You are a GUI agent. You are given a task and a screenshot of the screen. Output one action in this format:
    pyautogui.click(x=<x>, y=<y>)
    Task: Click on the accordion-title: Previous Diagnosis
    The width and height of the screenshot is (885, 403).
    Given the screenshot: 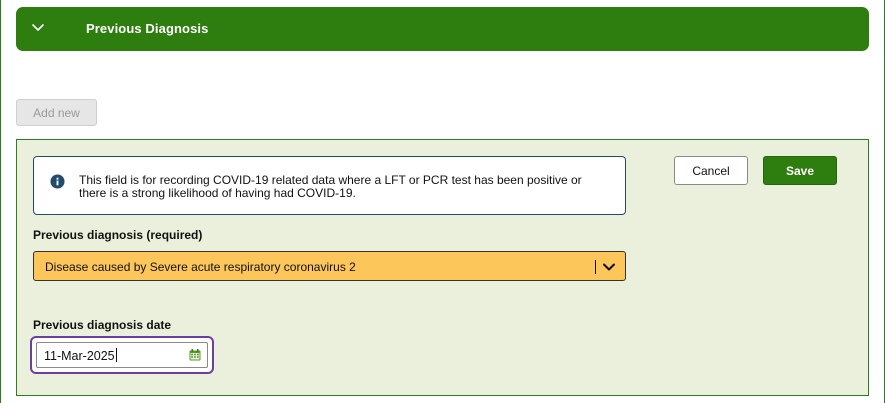 What is the action you would take?
    pyautogui.click(x=147, y=28)
    